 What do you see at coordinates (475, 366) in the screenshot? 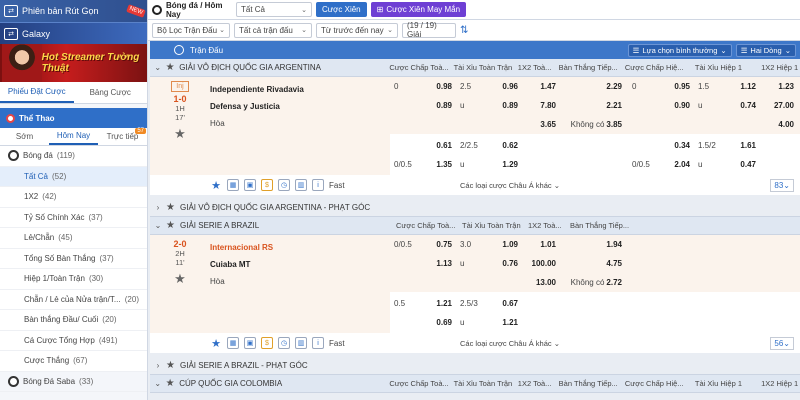
I see `league-header: › ★ GIẢI SERIE A BRAZIL - PHẠT GÓC` at bounding box center [475, 366].